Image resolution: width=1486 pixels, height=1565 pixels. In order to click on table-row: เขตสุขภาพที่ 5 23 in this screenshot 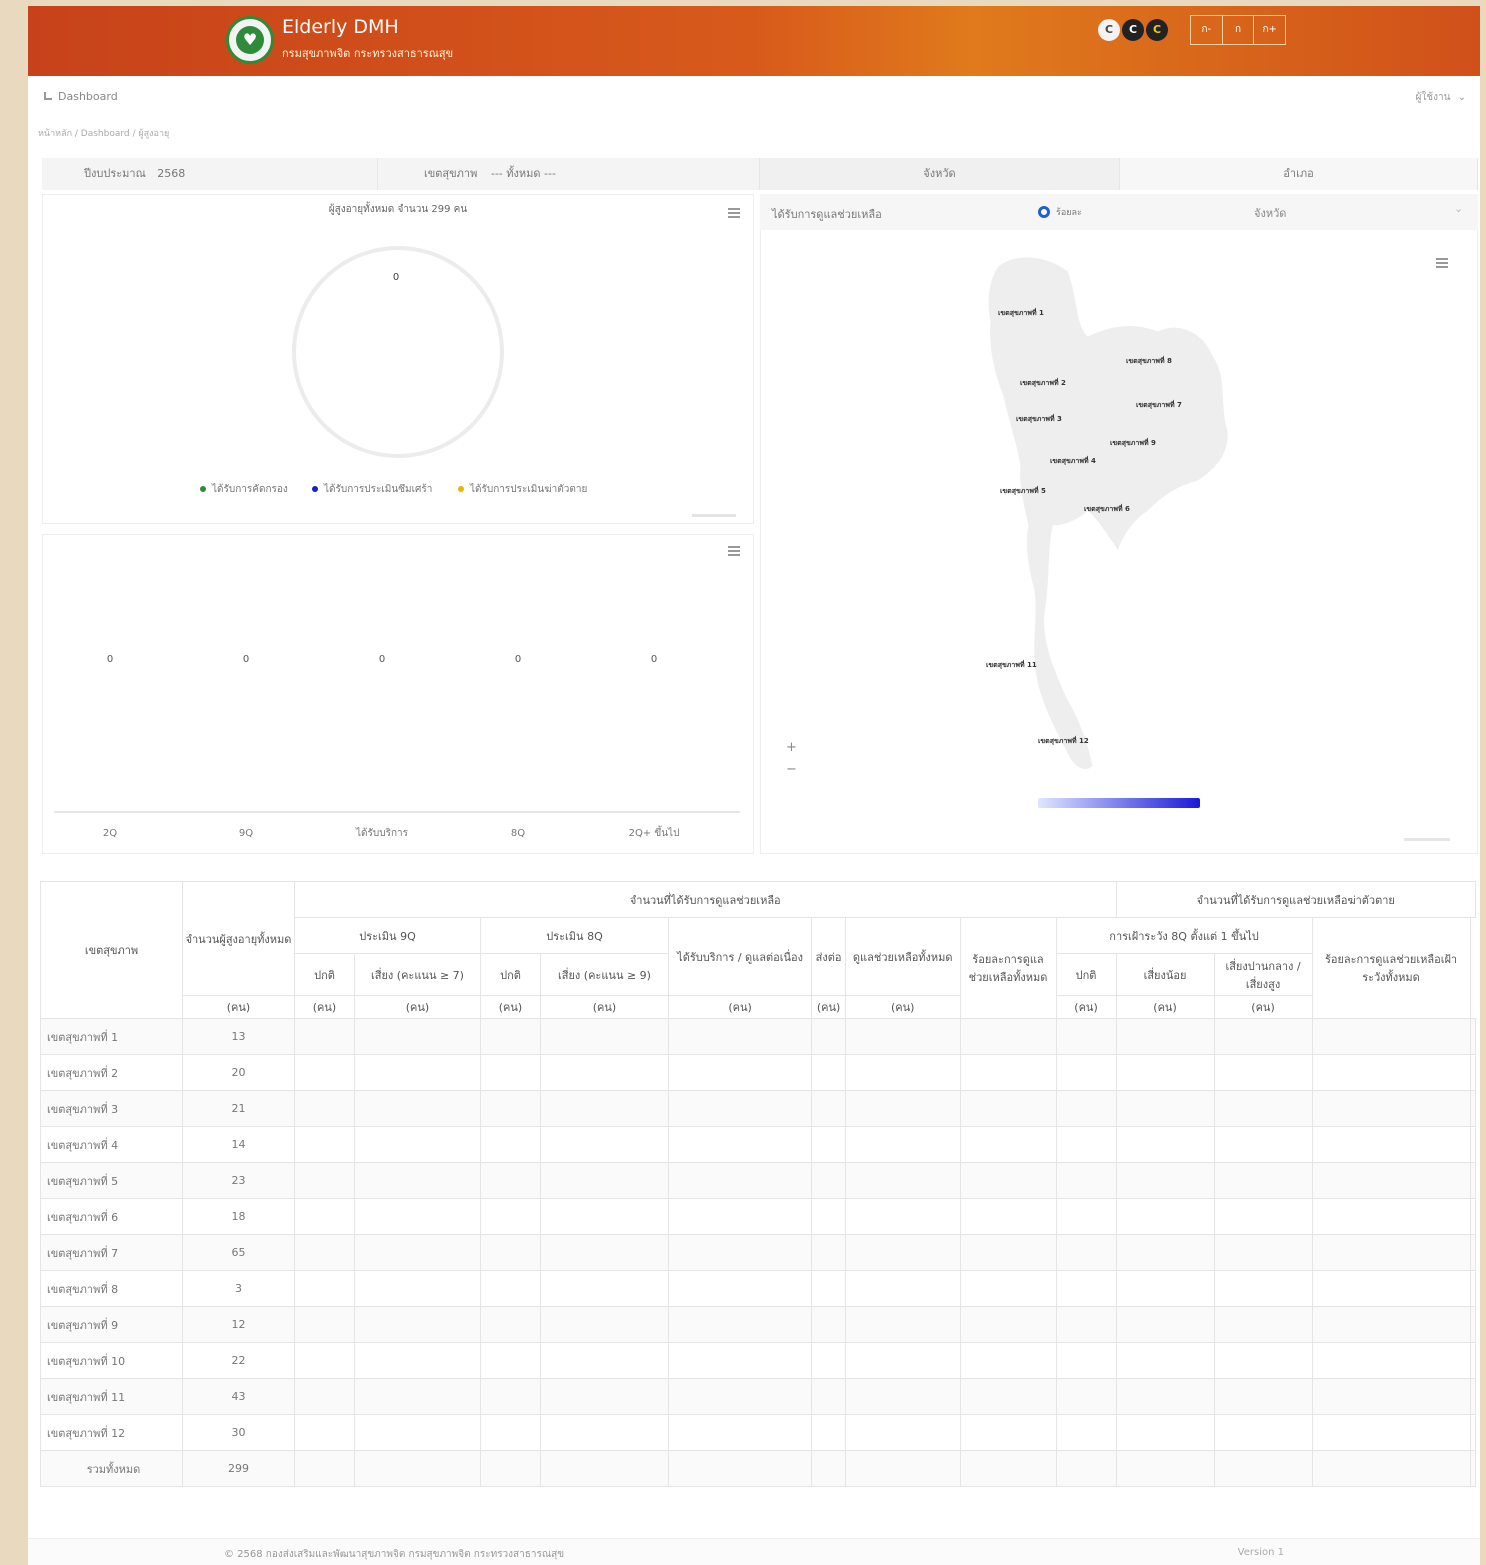, I will do `click(758, 1180)`.